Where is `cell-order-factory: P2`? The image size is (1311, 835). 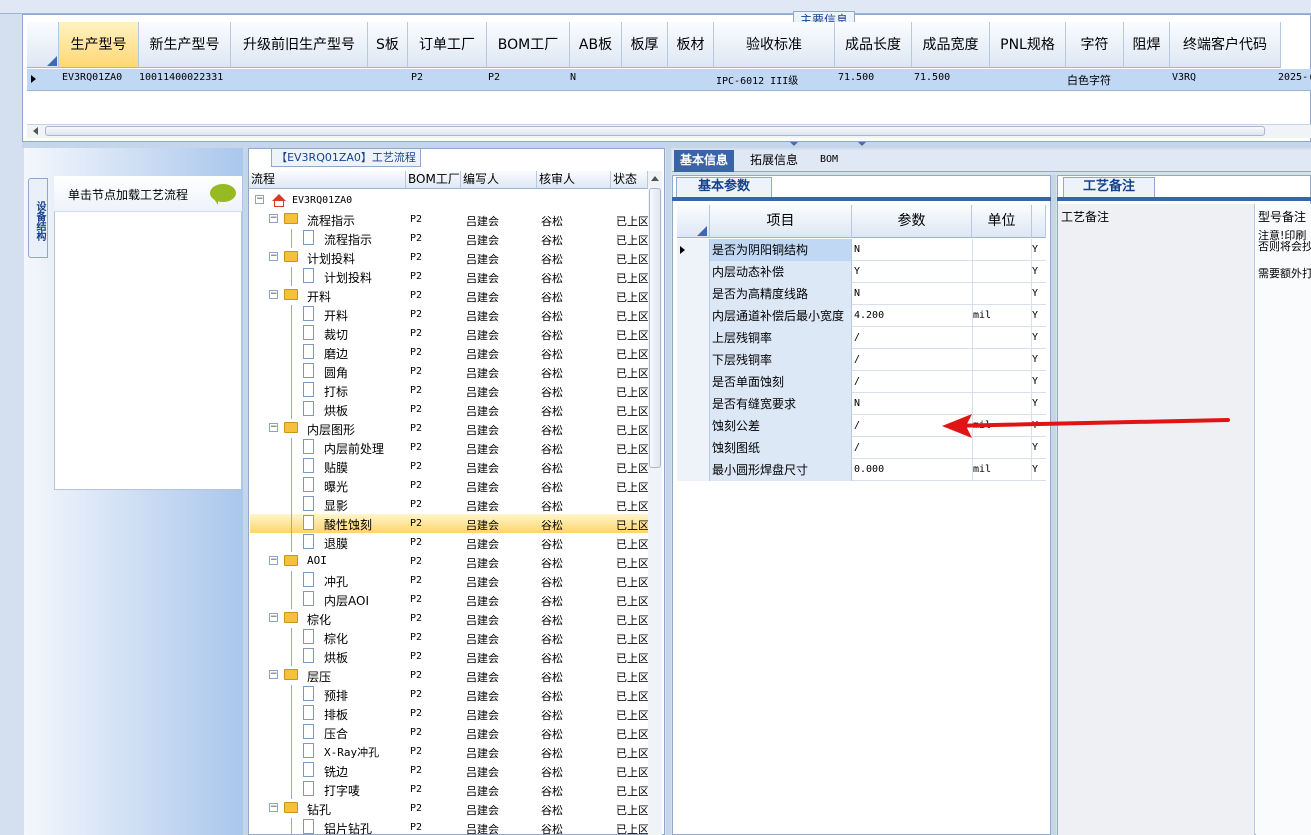
cell-order-factory: P2 is located at coordinates (417, 77).